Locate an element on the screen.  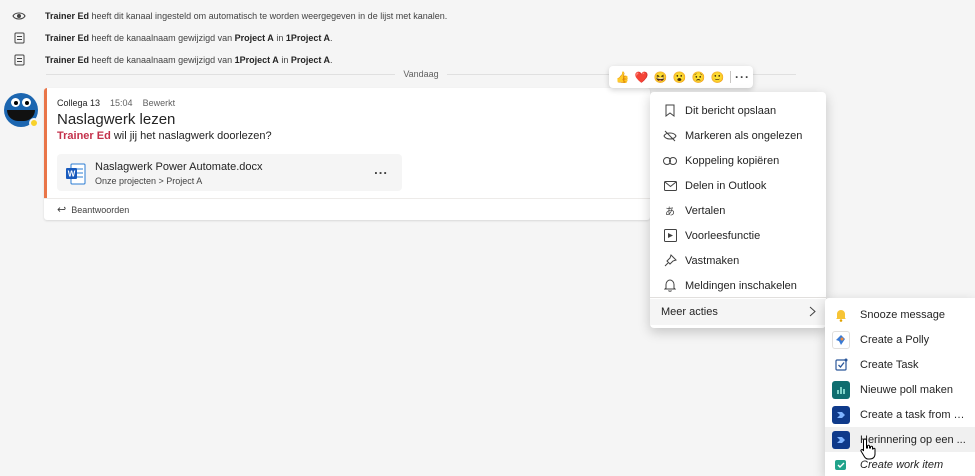
message-edited: Bewerkt is located at coordinates (159, 103).